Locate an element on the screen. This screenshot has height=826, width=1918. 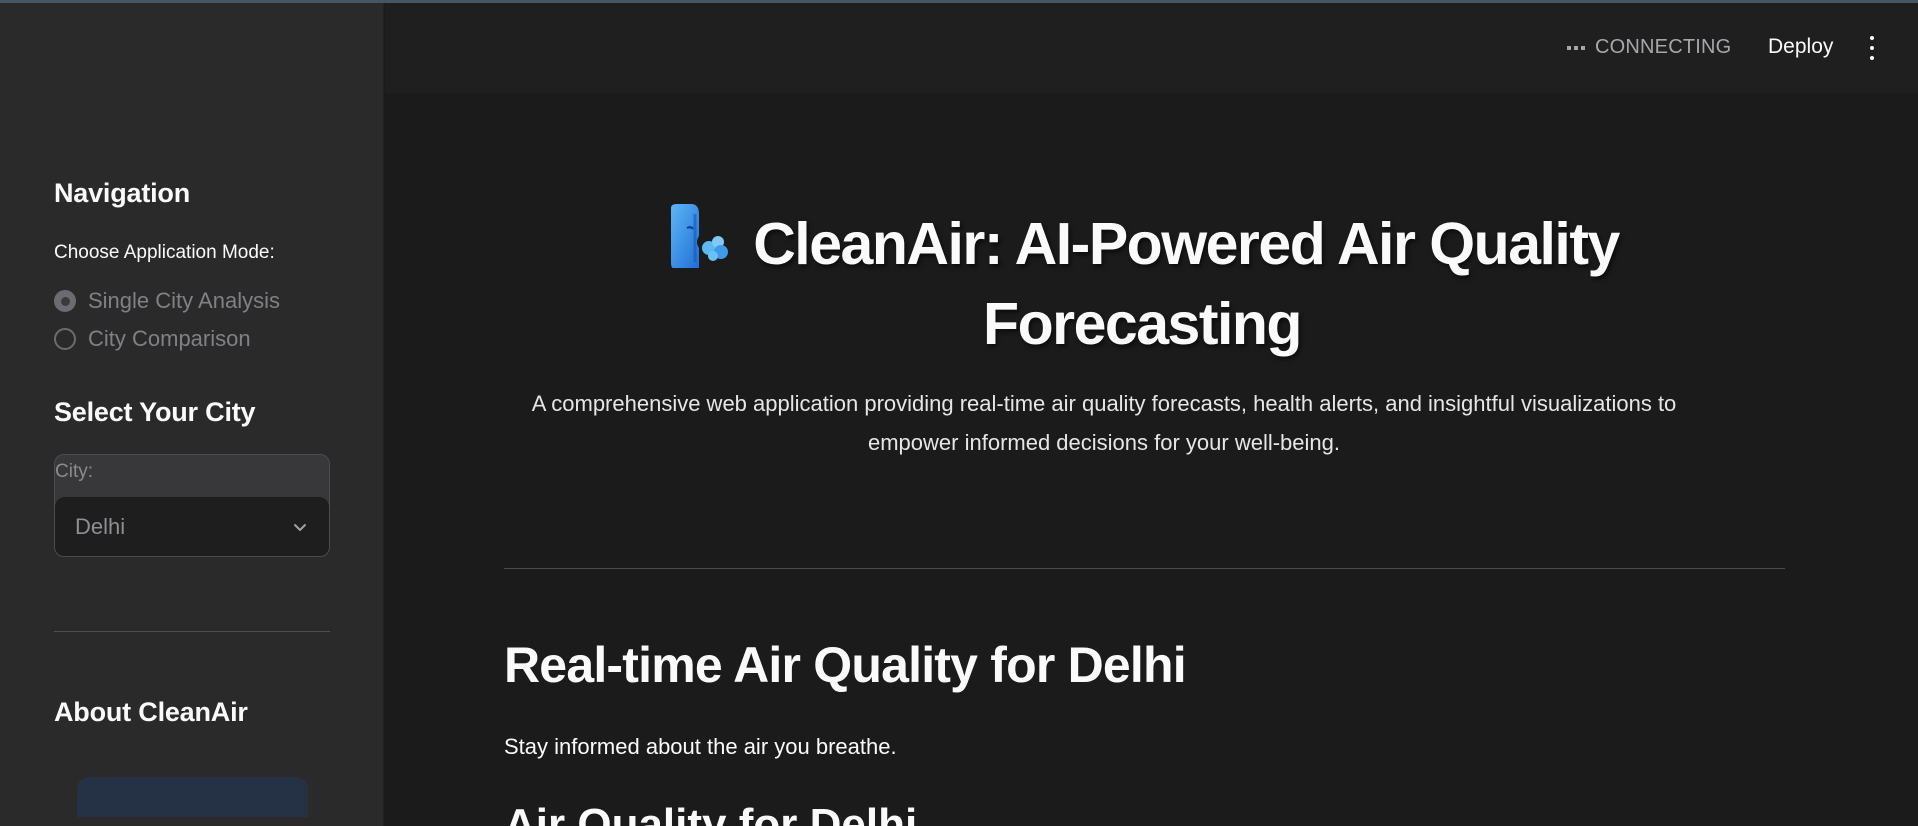
navigation-heading: Navigation is located at coordinates (122, 193).